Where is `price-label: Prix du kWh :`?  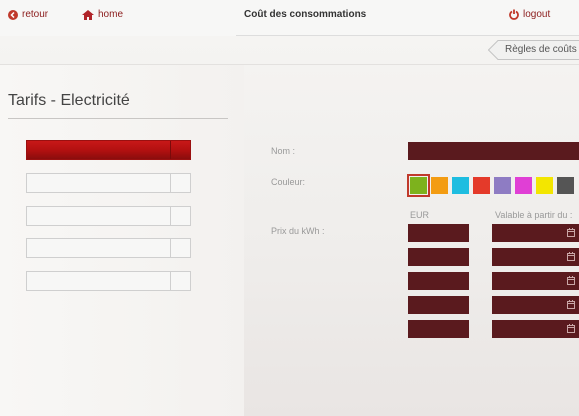 price-label: Prix du kWh : is located at coordinates (298, 231).